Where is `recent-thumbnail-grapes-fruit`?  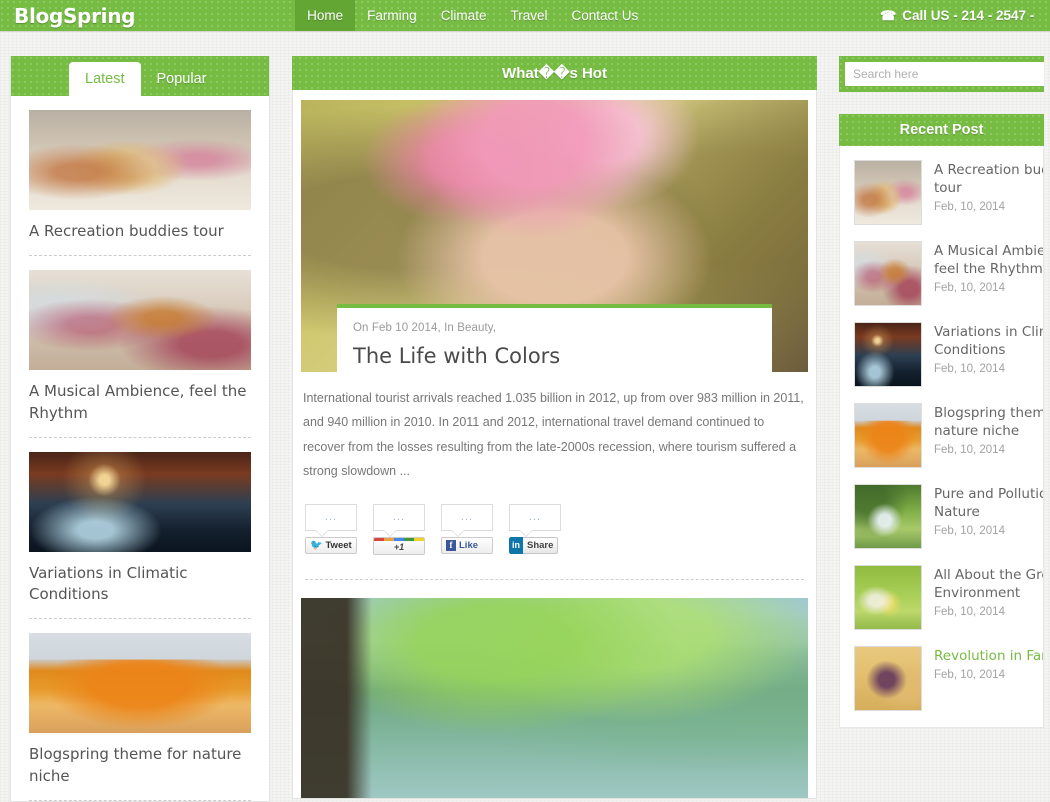 recent-thumbnail-grapes-fruit is located at coordinates (888, 678).